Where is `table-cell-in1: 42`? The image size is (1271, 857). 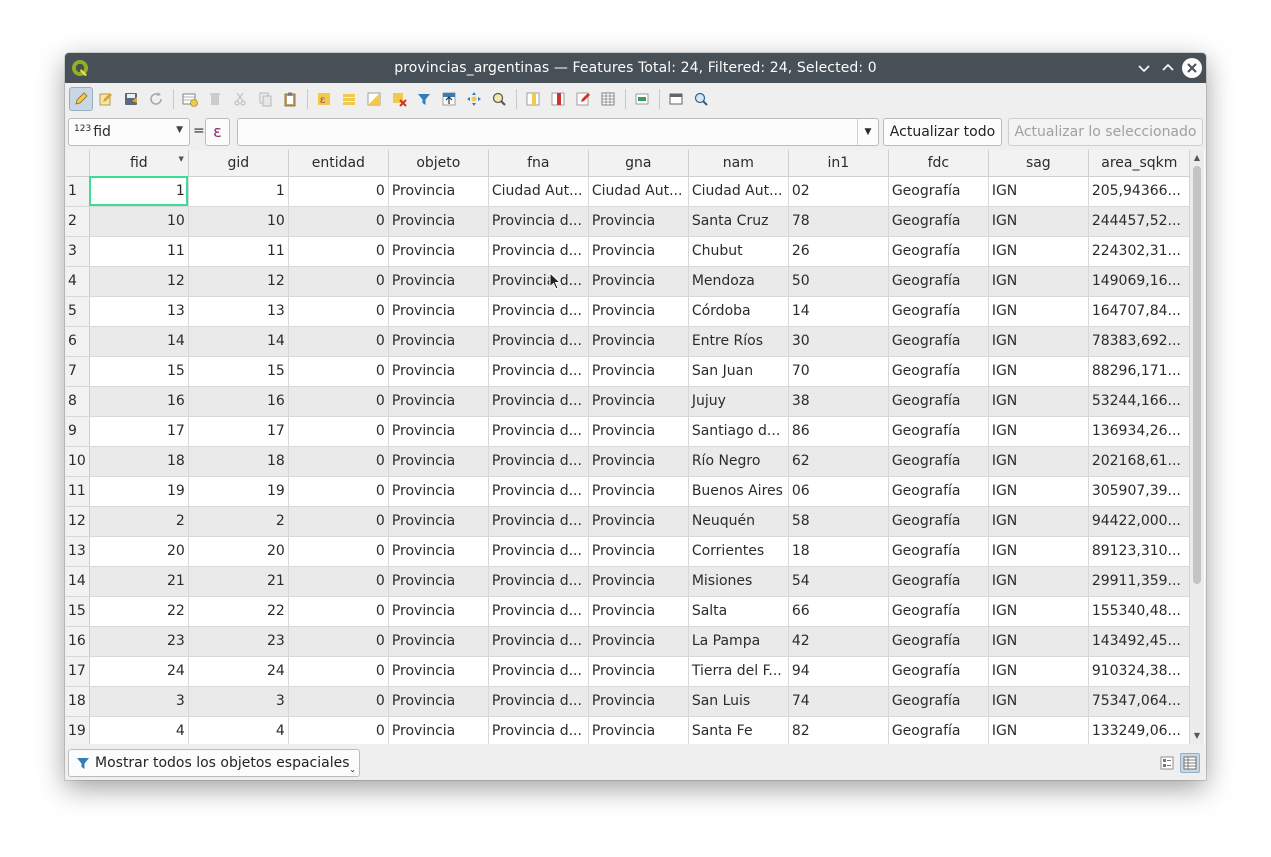 table-cell-in1: 42 is located at coordinates (838, 641).